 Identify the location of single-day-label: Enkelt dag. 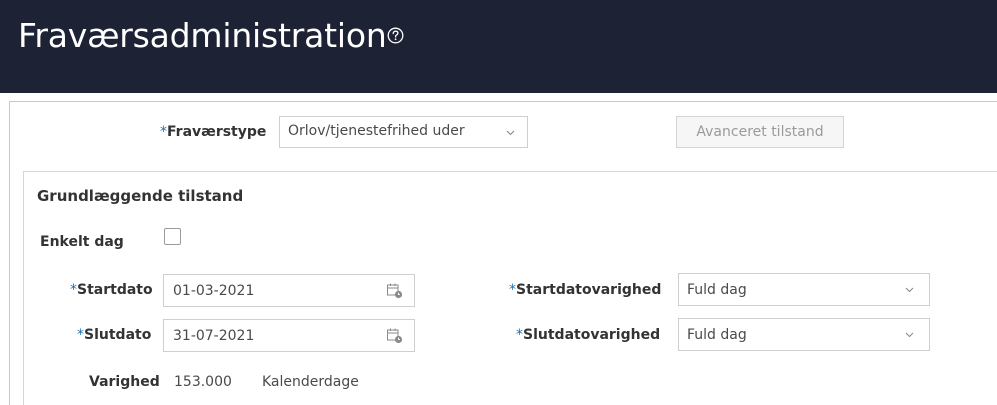
(82, 242).